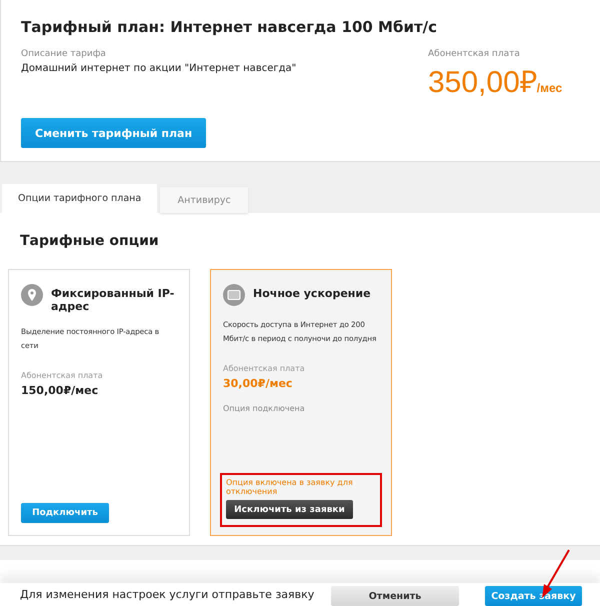  I want to click on action-message: Для изменения настроек услуги отправьте заявку, so click(168, 594).